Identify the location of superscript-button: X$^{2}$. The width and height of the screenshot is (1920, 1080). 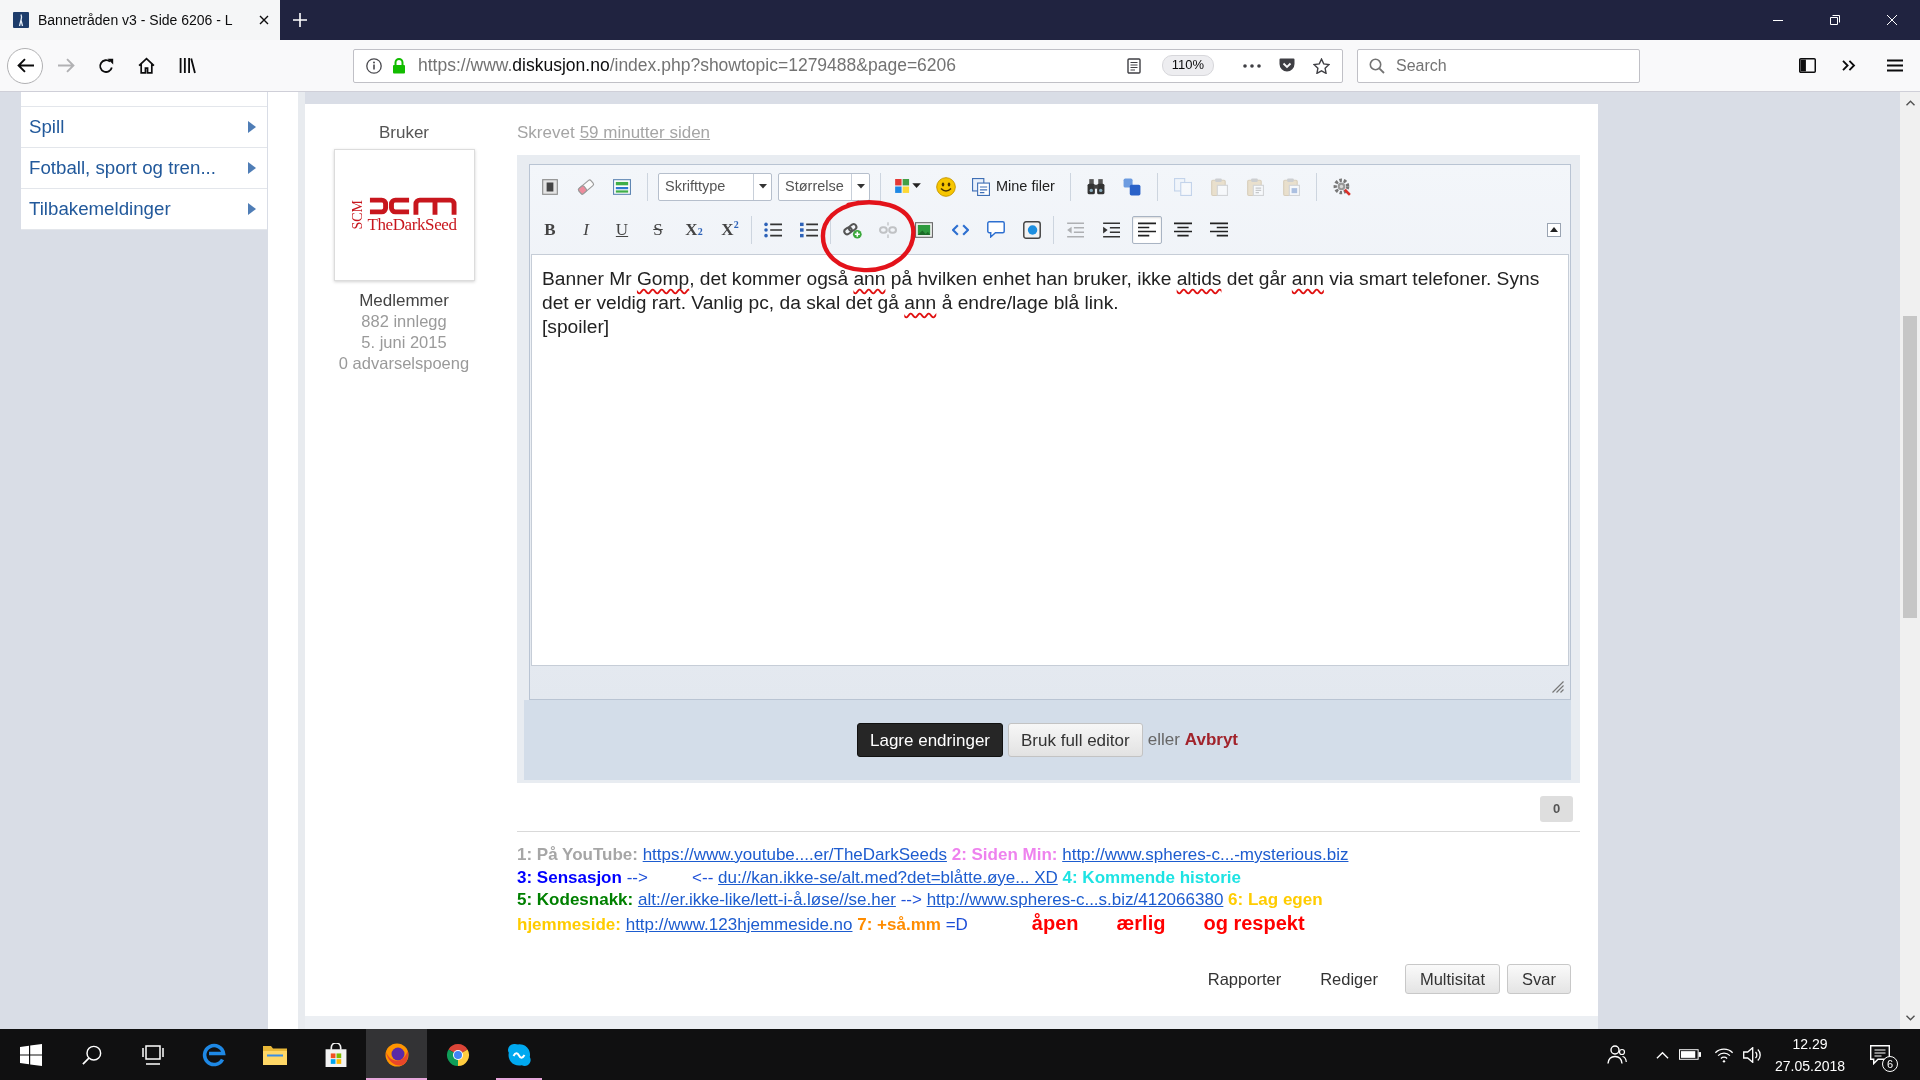
(730, 229).